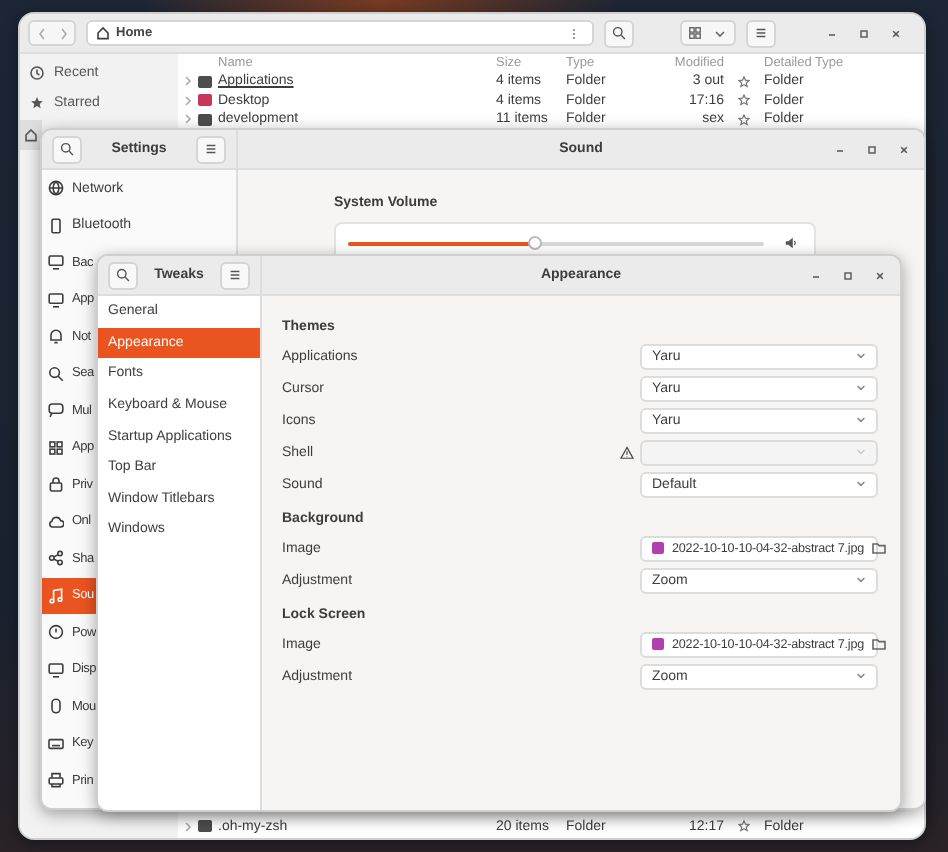 This screenshot has height=852, width=948. I want to click on mouse-icon, so click(56, 706).